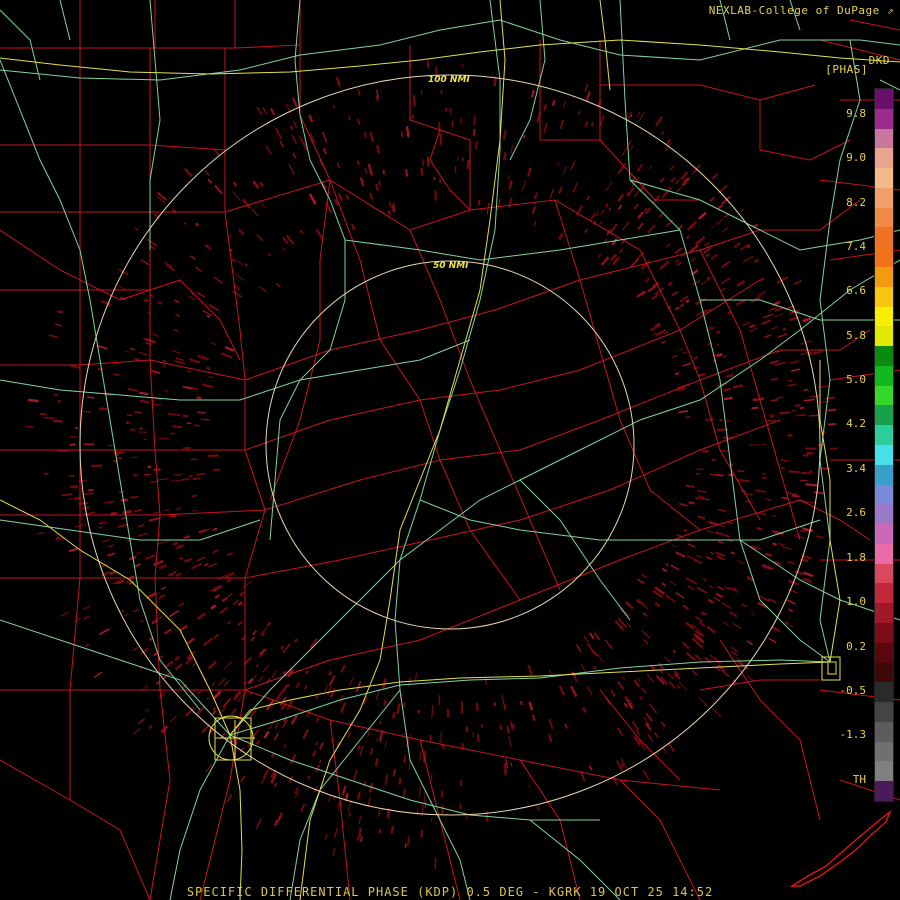 Image resolution: width=900 pixels, height=900 pixels. What do you see at coordinates (794, 10) in the screenshot?
I see `credit-text: NEXLAB-College of DuPage` at bounding box center [794, 10].